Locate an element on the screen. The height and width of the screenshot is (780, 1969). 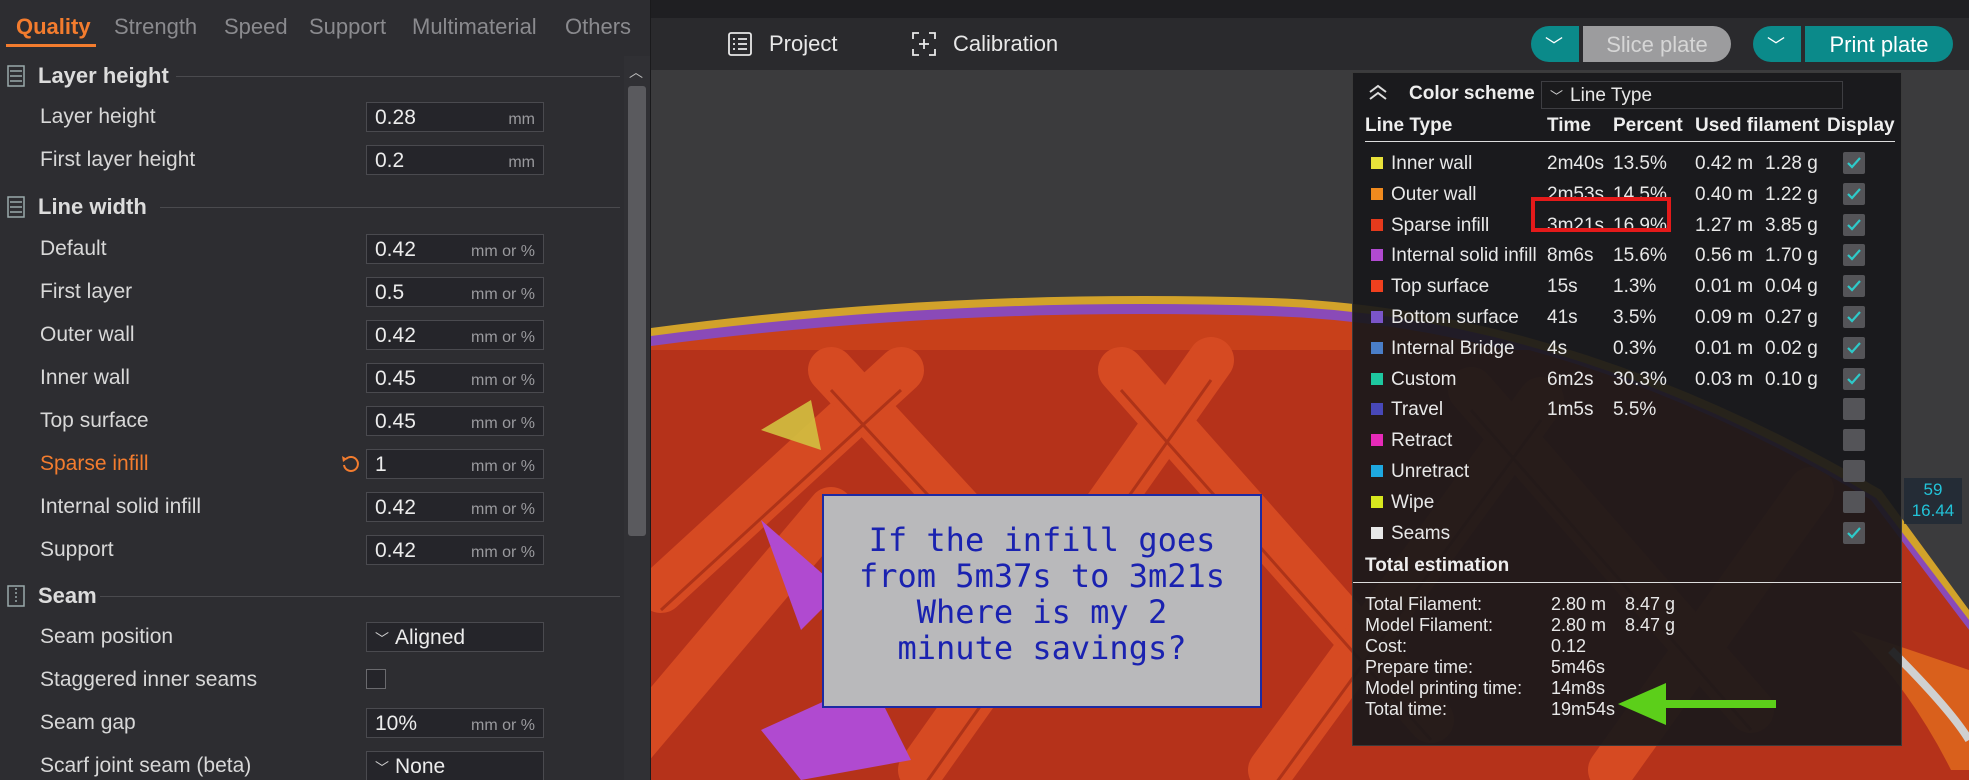
print-plate-button: ﹀ Print plate is located at coordinates (1853, 44).